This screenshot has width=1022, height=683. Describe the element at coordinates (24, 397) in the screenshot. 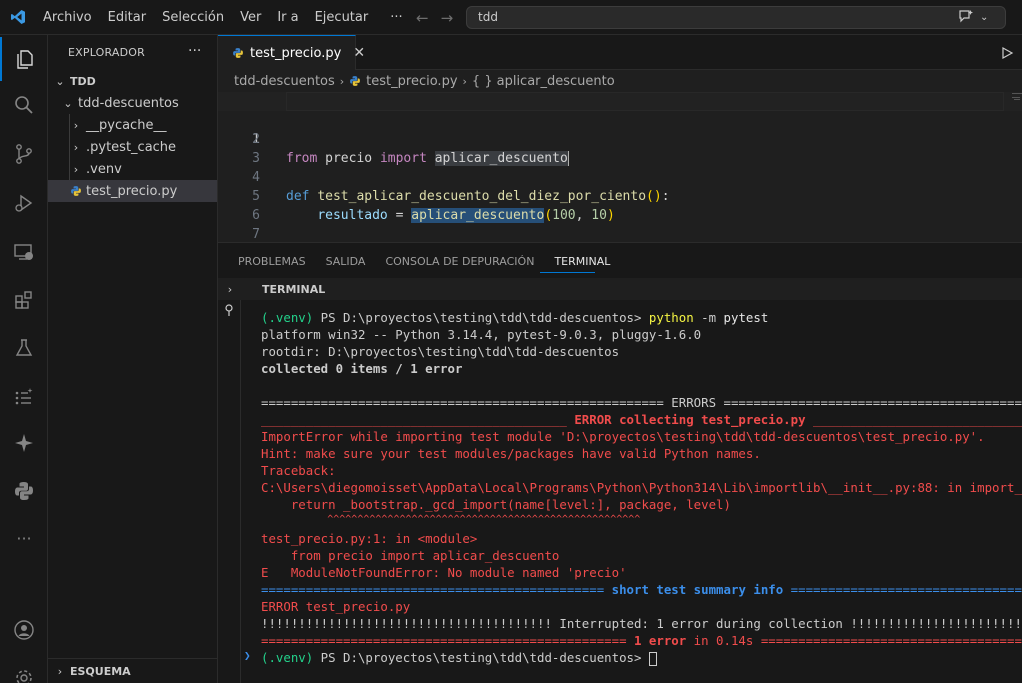

I see `tasks-list-icon` at that location.